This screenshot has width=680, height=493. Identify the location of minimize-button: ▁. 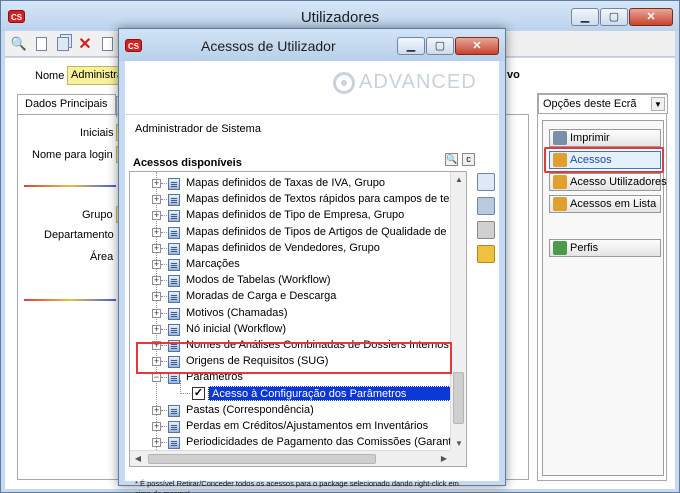
(585, 17).